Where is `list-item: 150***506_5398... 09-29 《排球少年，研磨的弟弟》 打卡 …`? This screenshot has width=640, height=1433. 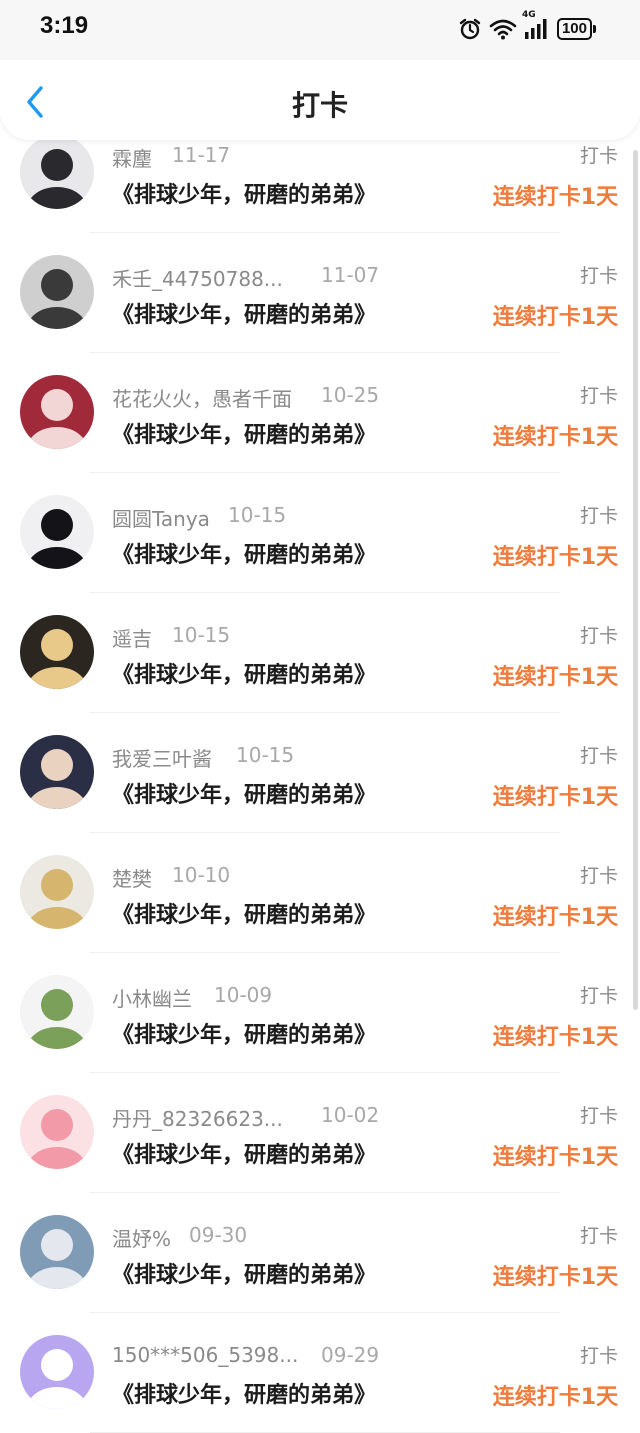
list-item: 150***506_5398... 09-29 《排球少年，研磨的弟弟》 打卡 … is located at coordinates (320, 1364).